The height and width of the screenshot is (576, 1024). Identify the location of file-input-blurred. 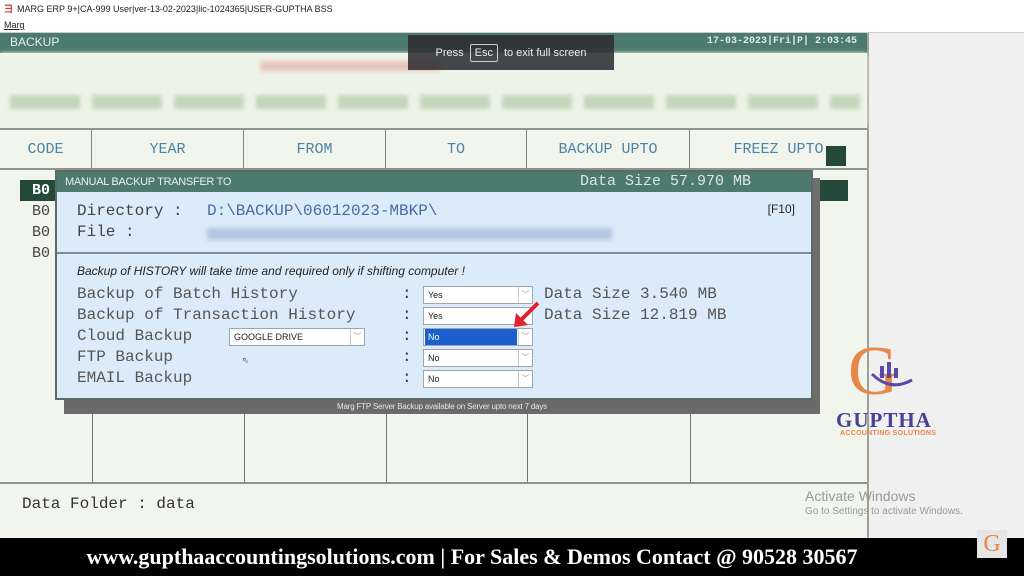
(409, 234).